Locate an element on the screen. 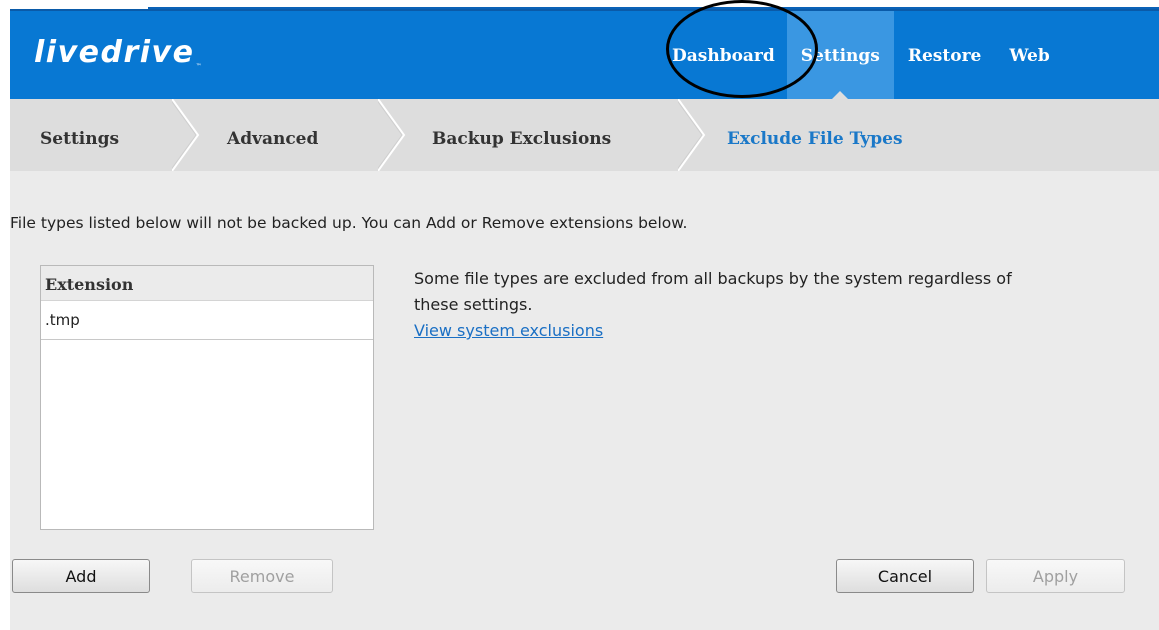  remove-button: Remove is located at coordinates (262, 576).